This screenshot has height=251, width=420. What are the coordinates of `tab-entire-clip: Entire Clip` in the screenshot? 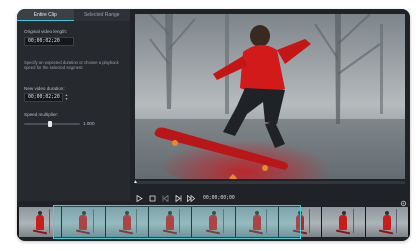 It's located at (45, 15).